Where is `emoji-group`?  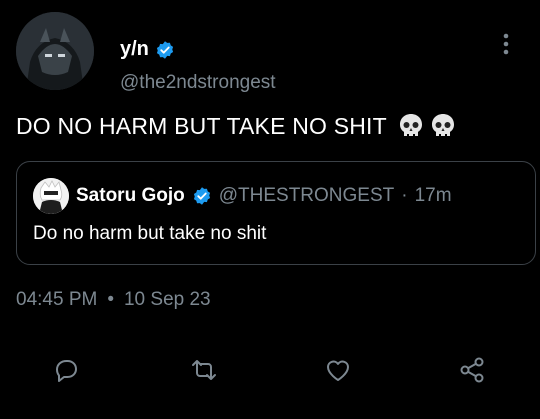
emoji-group is located at coordinates (427, 126).